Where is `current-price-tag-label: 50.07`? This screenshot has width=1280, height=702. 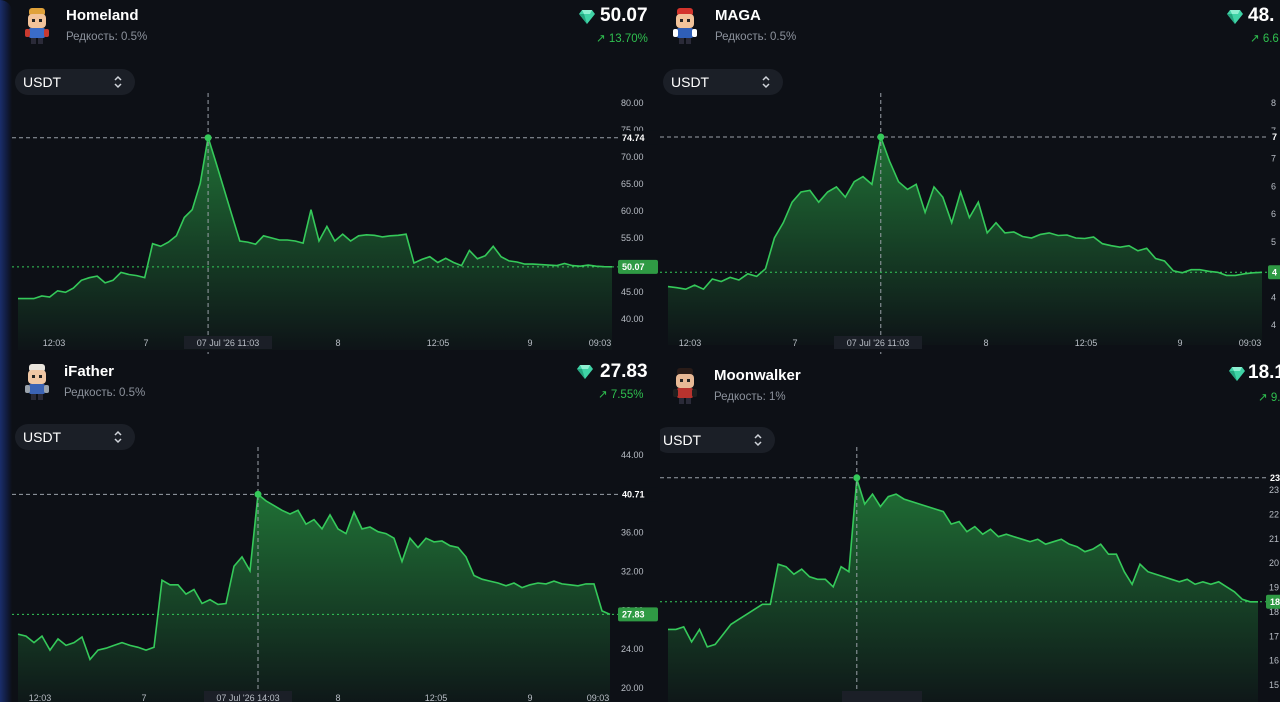 current-price-tag-label: 50.07 is located at coordinates (633, 267).